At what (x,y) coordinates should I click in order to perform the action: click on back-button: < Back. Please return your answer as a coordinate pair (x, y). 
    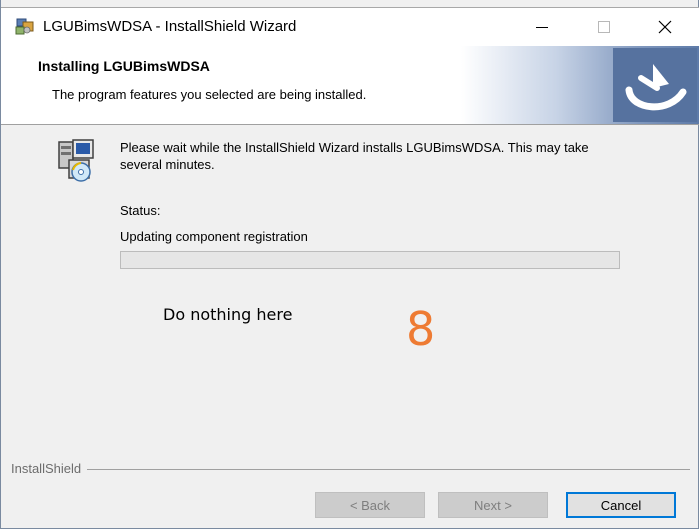
    Looking at the image, I should click on (370, 505).